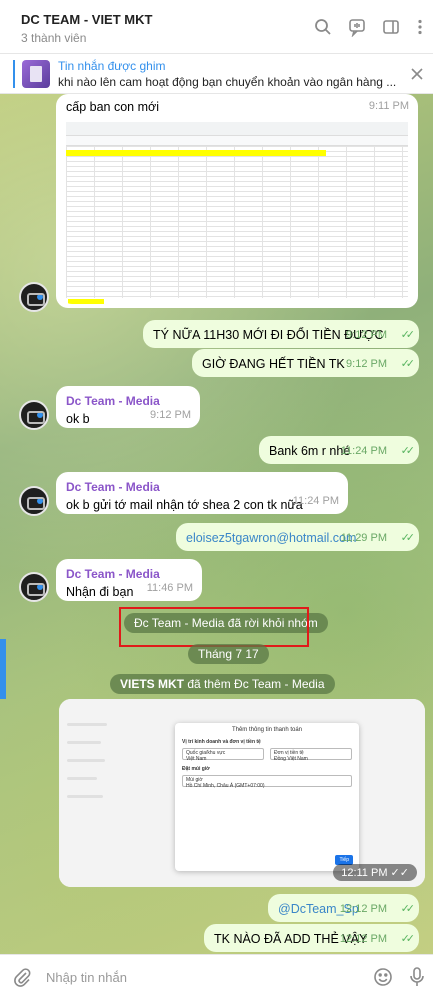  Describe the element at coordinates (273, 364) in the screenshot. I see `message-text: GIỜ ĐANG HẾT TIỀN TK` at that location.